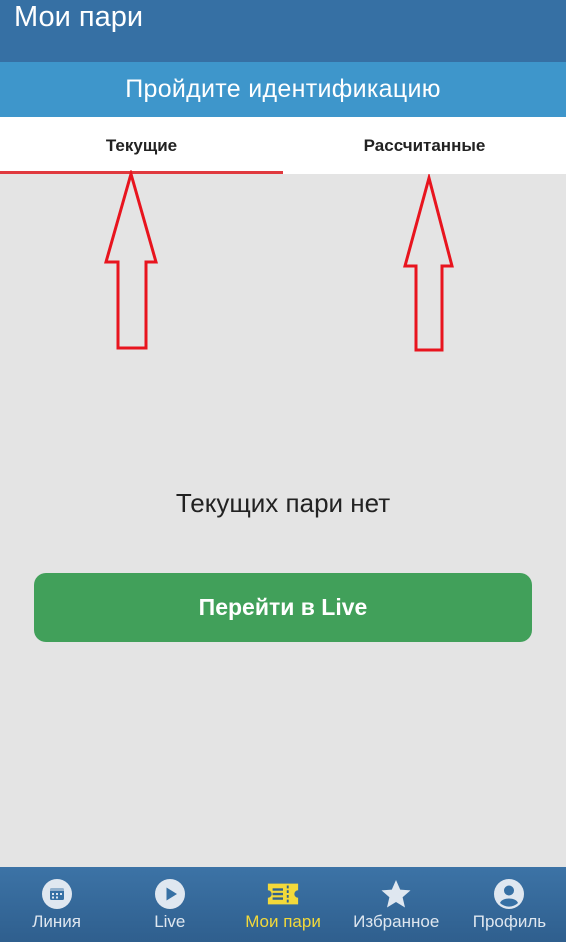 This screenshot has width=566, height=942. I want to click on app-header: Мои пари, so click(283, 31).